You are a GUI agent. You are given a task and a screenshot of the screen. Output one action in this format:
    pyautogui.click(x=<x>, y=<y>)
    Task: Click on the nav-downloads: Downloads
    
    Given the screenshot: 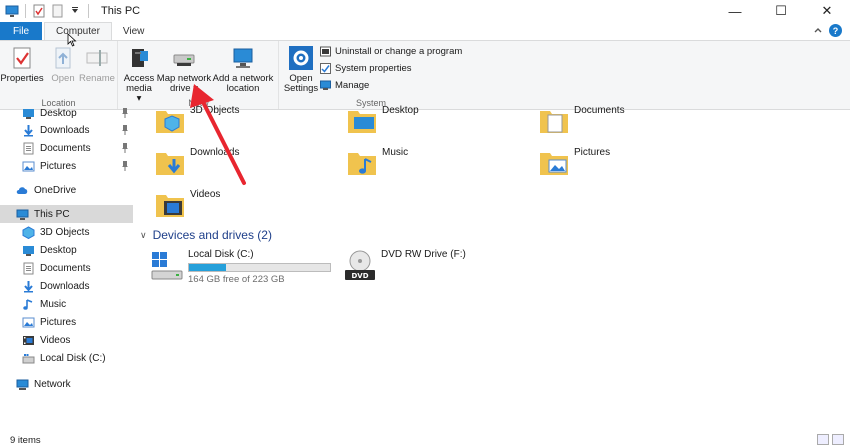 What is the action you would take?
    pyautogui.click(x=66, y=286)
    